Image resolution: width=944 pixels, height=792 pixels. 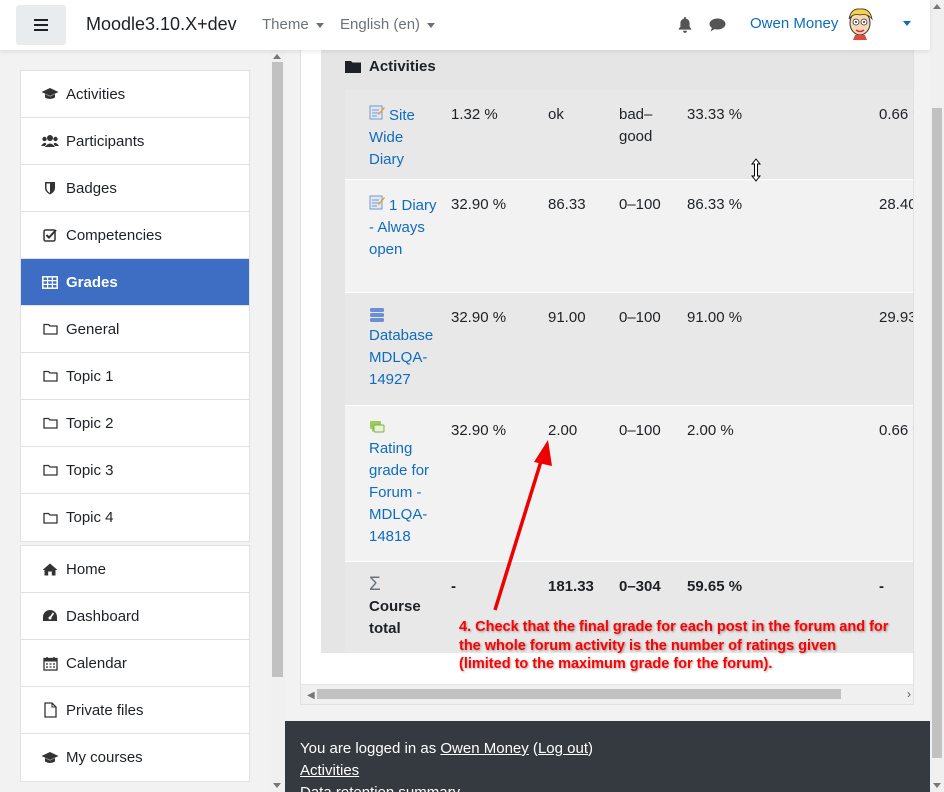 I want to click on scroll-right-icon: ›, so click(x=909, y=694).